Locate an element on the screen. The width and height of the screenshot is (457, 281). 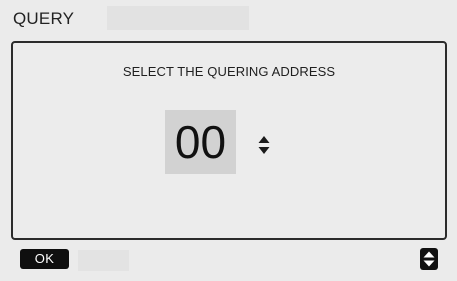
up-down-arrows-icon is located at coordinates (264, 145).